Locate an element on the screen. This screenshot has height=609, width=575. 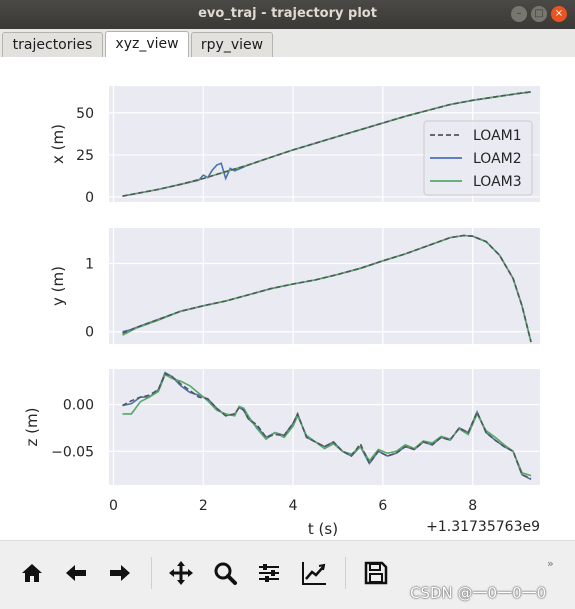
x-tick-label: 0 is located at coordinates (113, 506).